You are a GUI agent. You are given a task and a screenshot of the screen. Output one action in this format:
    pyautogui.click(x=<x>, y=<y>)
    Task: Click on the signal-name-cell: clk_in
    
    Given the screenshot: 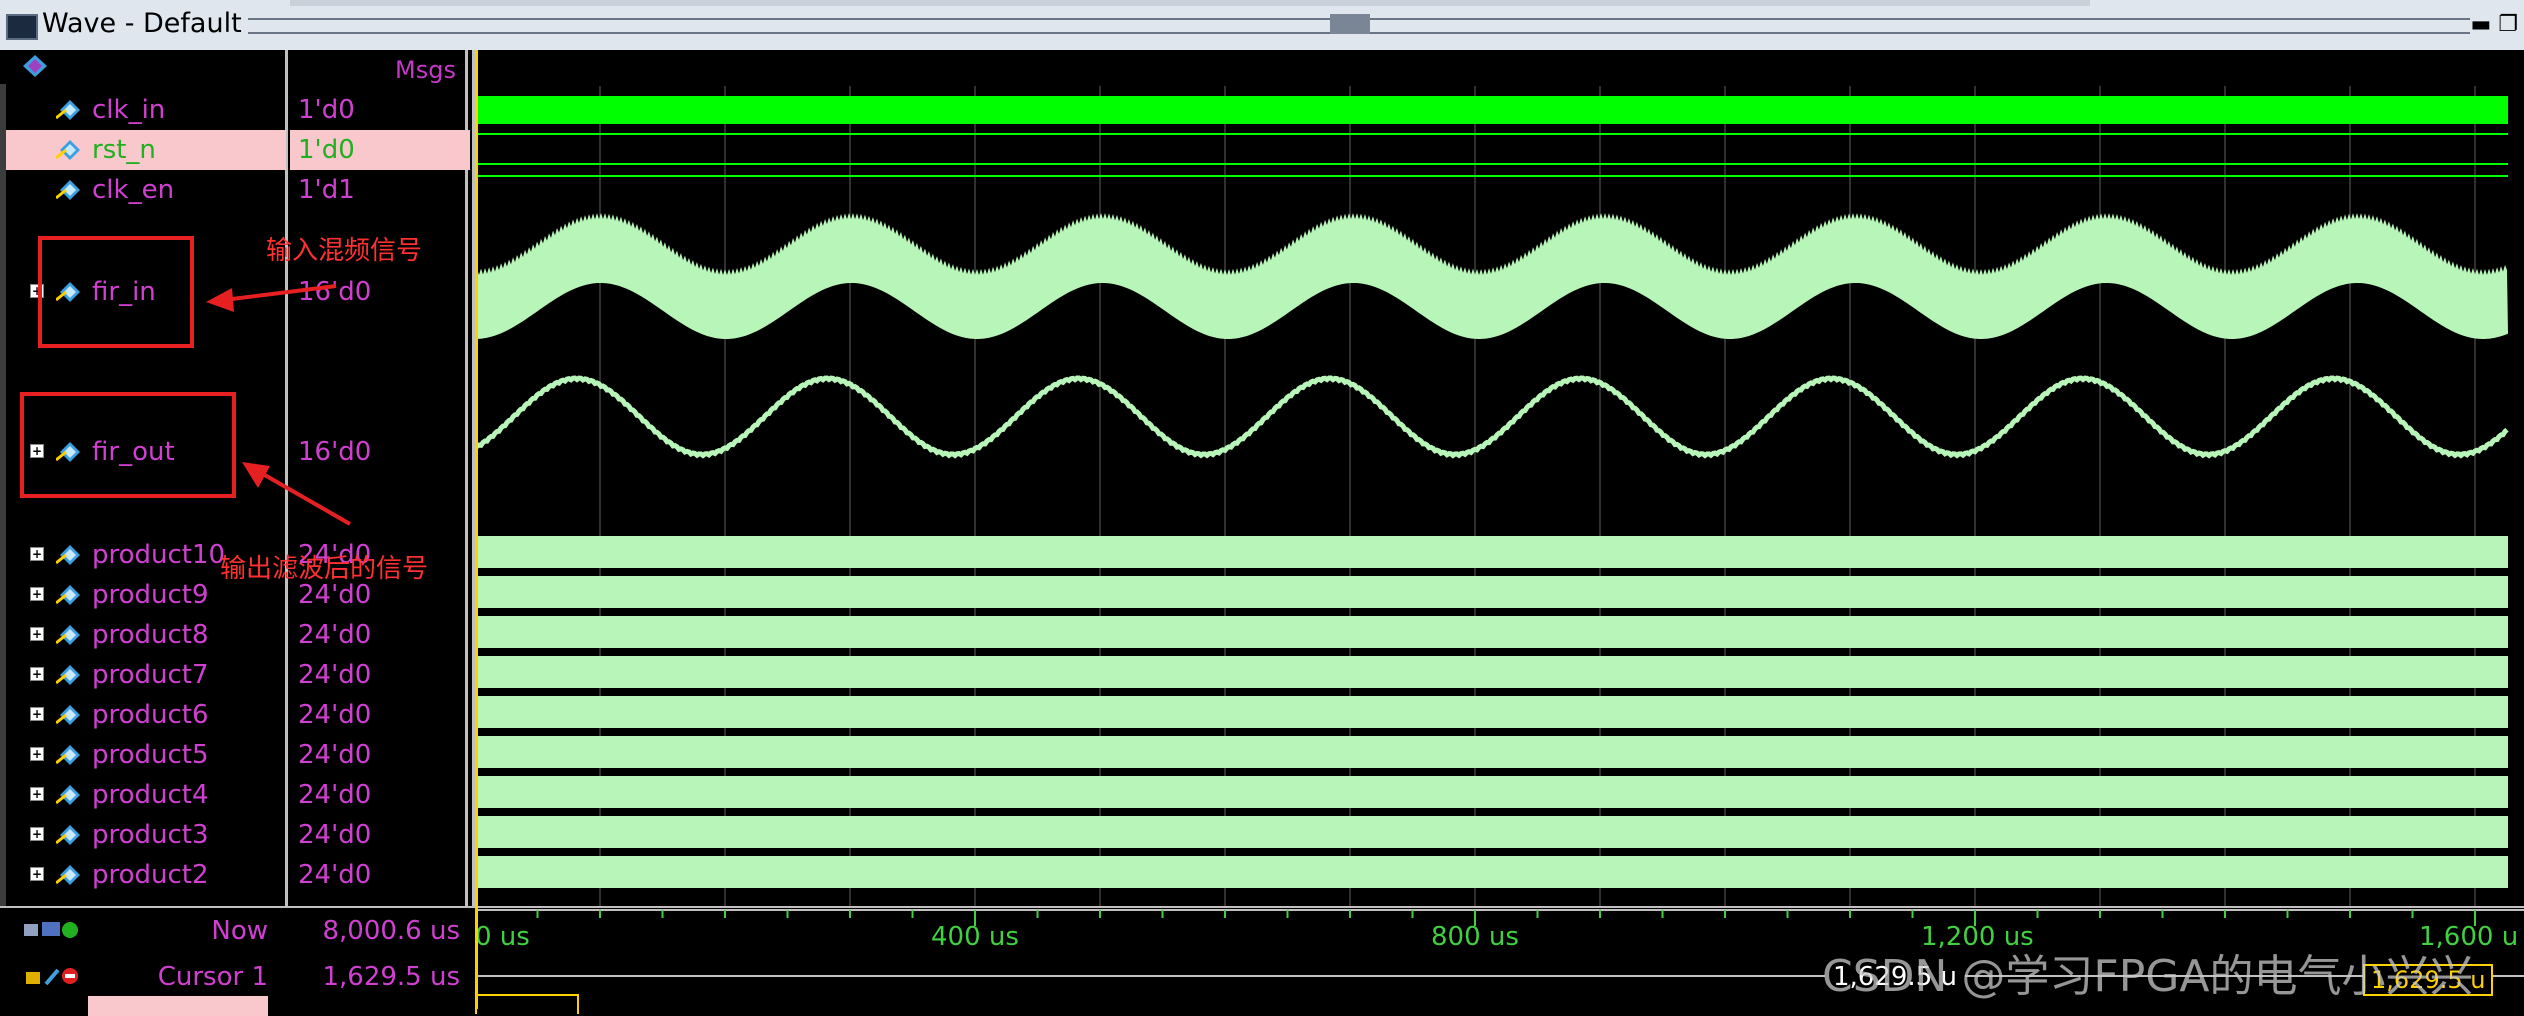 What is the action you would take?
    pyautogui.click(x=146, y=110)
    